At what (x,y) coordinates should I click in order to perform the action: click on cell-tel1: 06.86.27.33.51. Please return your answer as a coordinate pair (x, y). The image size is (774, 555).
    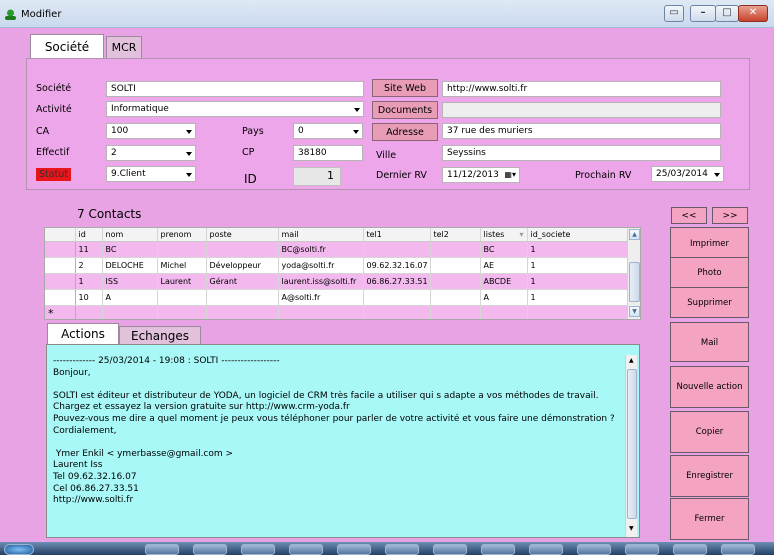
    Looking at the image, I should click on (397, 281).